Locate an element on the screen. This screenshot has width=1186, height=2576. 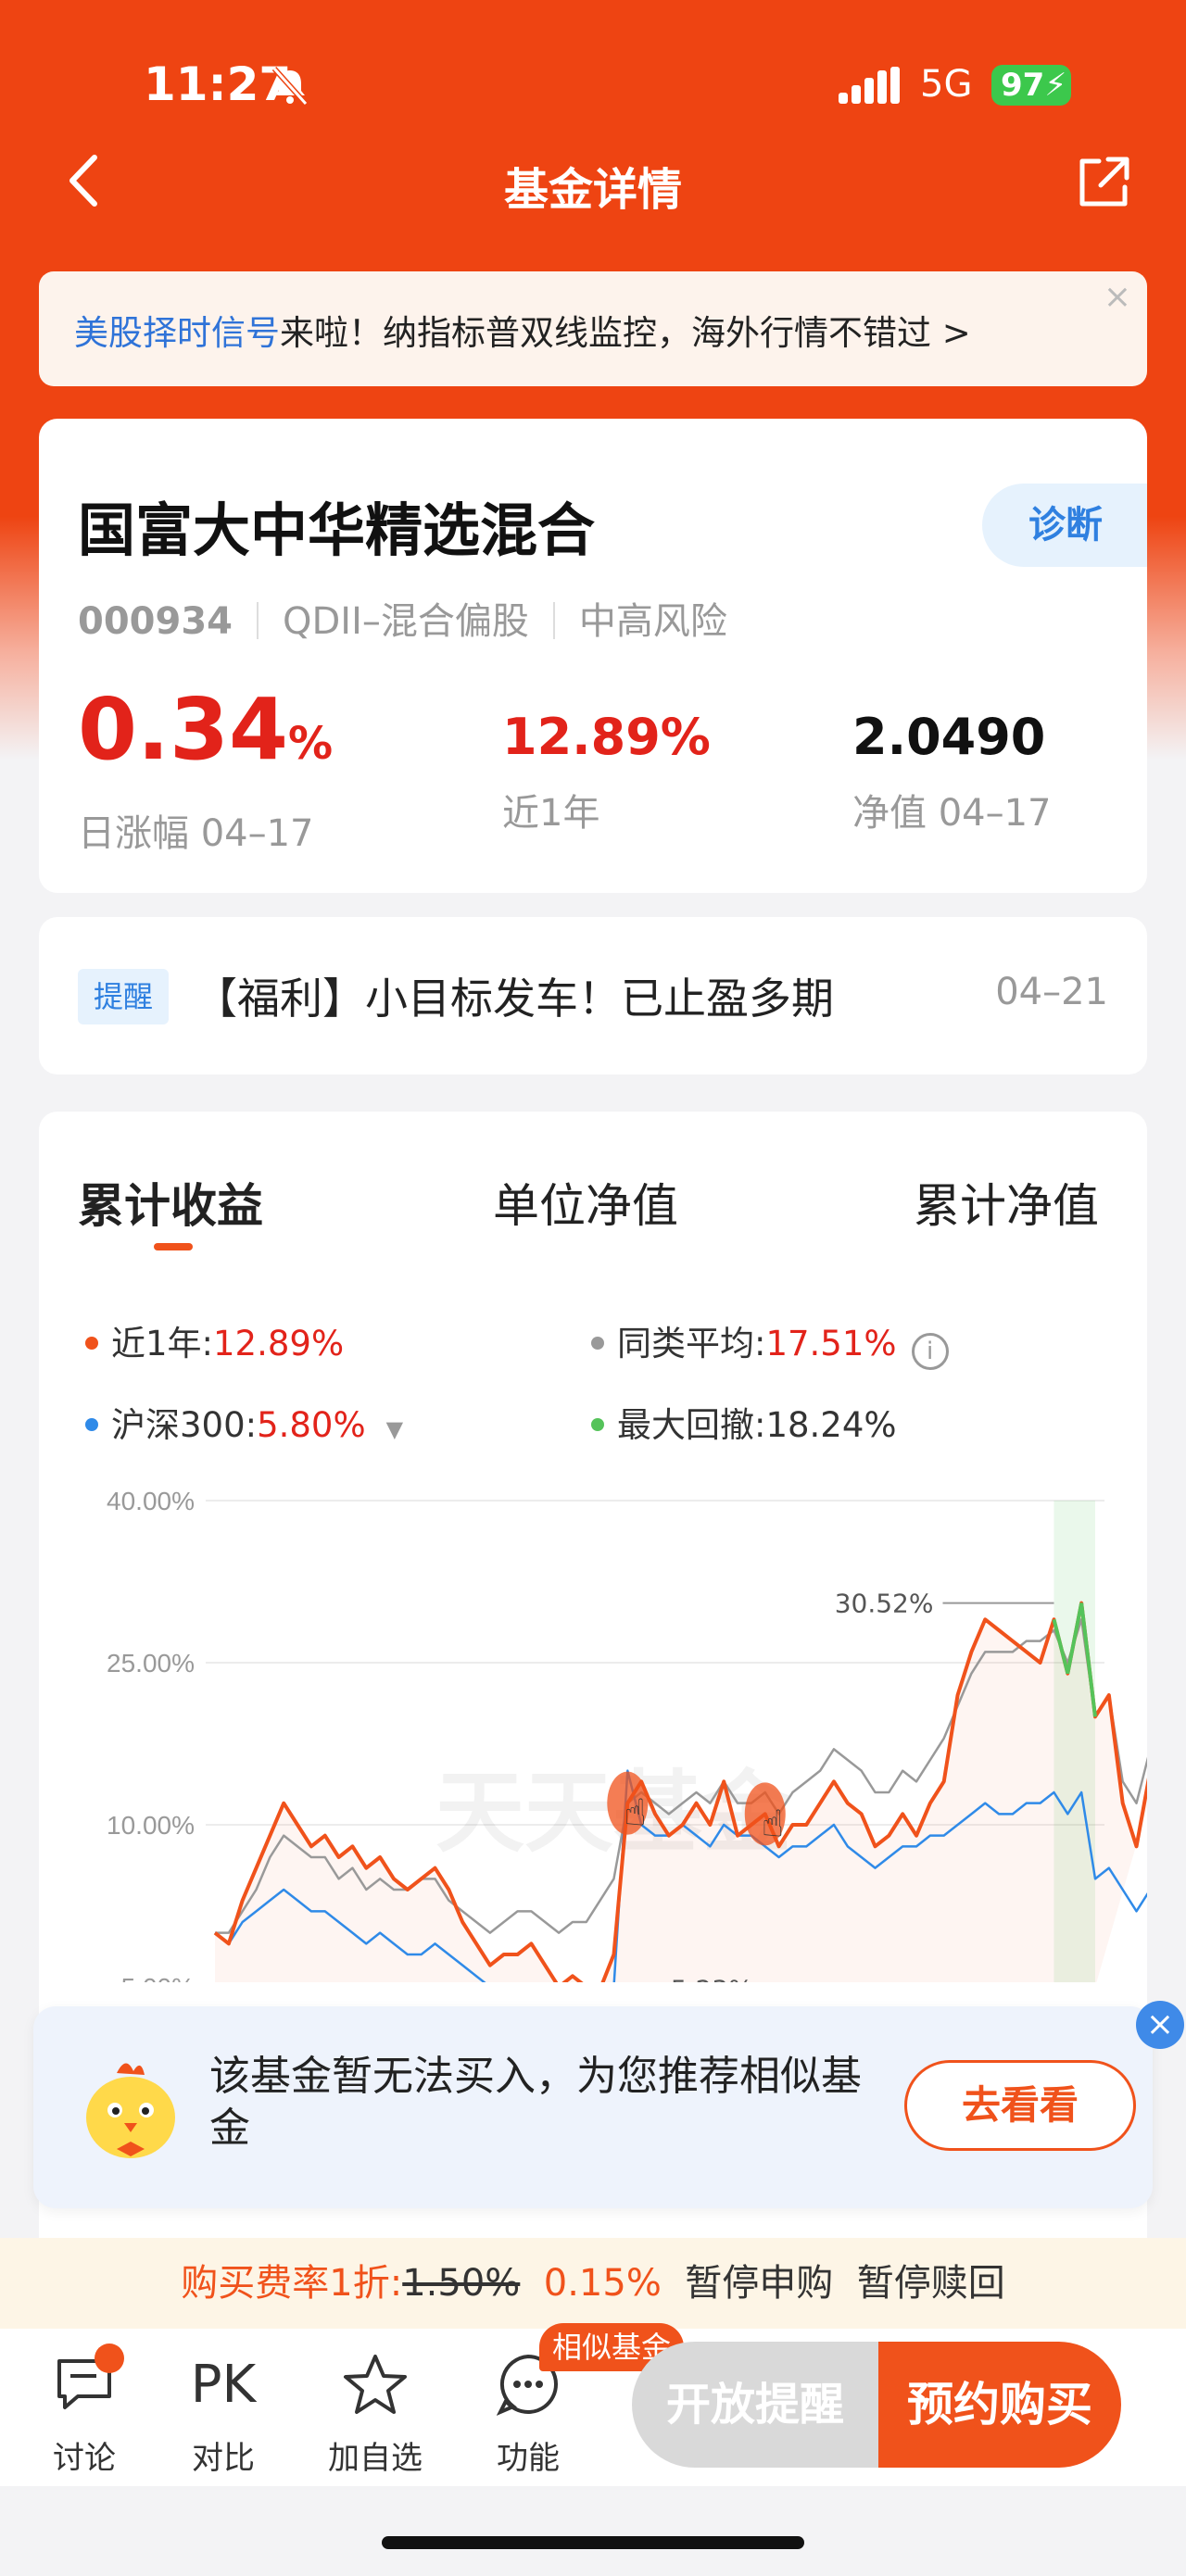
banner-text: 美股择时信号来啦！纳指标普双线监控，海外行情不错过 > is located at coordinates (522, 333).